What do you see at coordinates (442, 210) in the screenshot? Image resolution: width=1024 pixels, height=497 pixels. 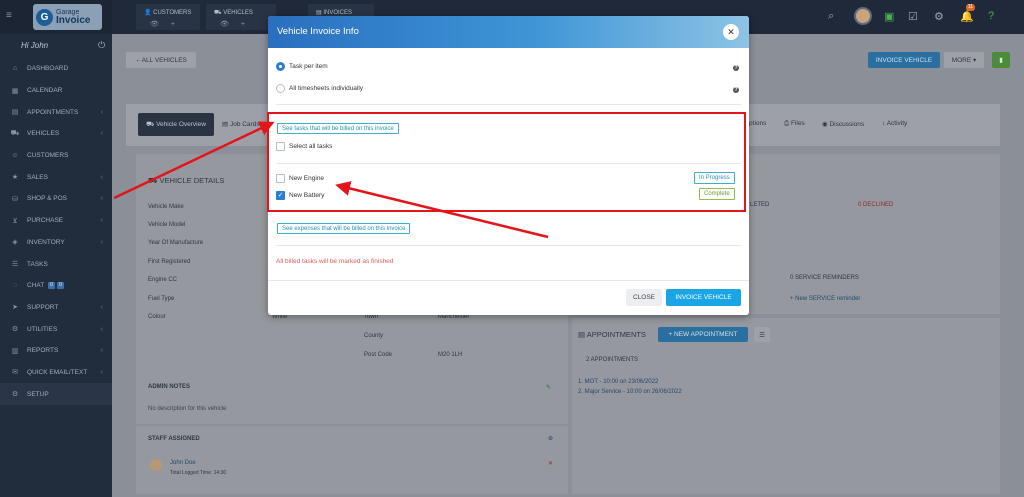 I see `arrow-to-new-battery` at bounding box center [442, 210].